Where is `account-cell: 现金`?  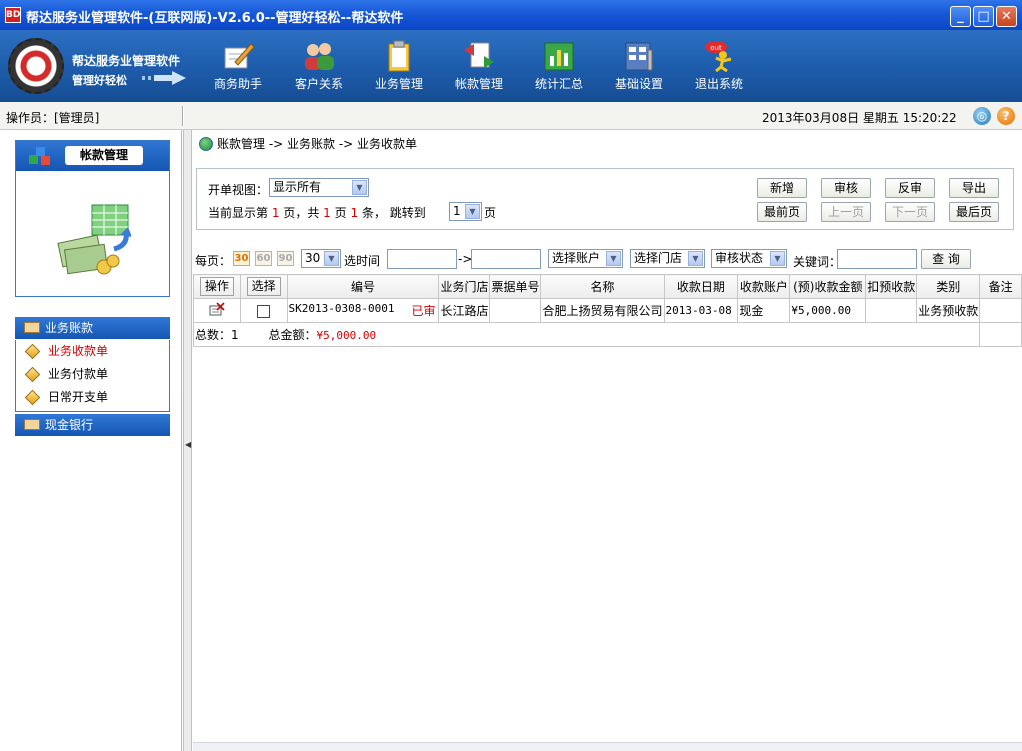 account-cell: 现金 is located at coordinates (764, 310).